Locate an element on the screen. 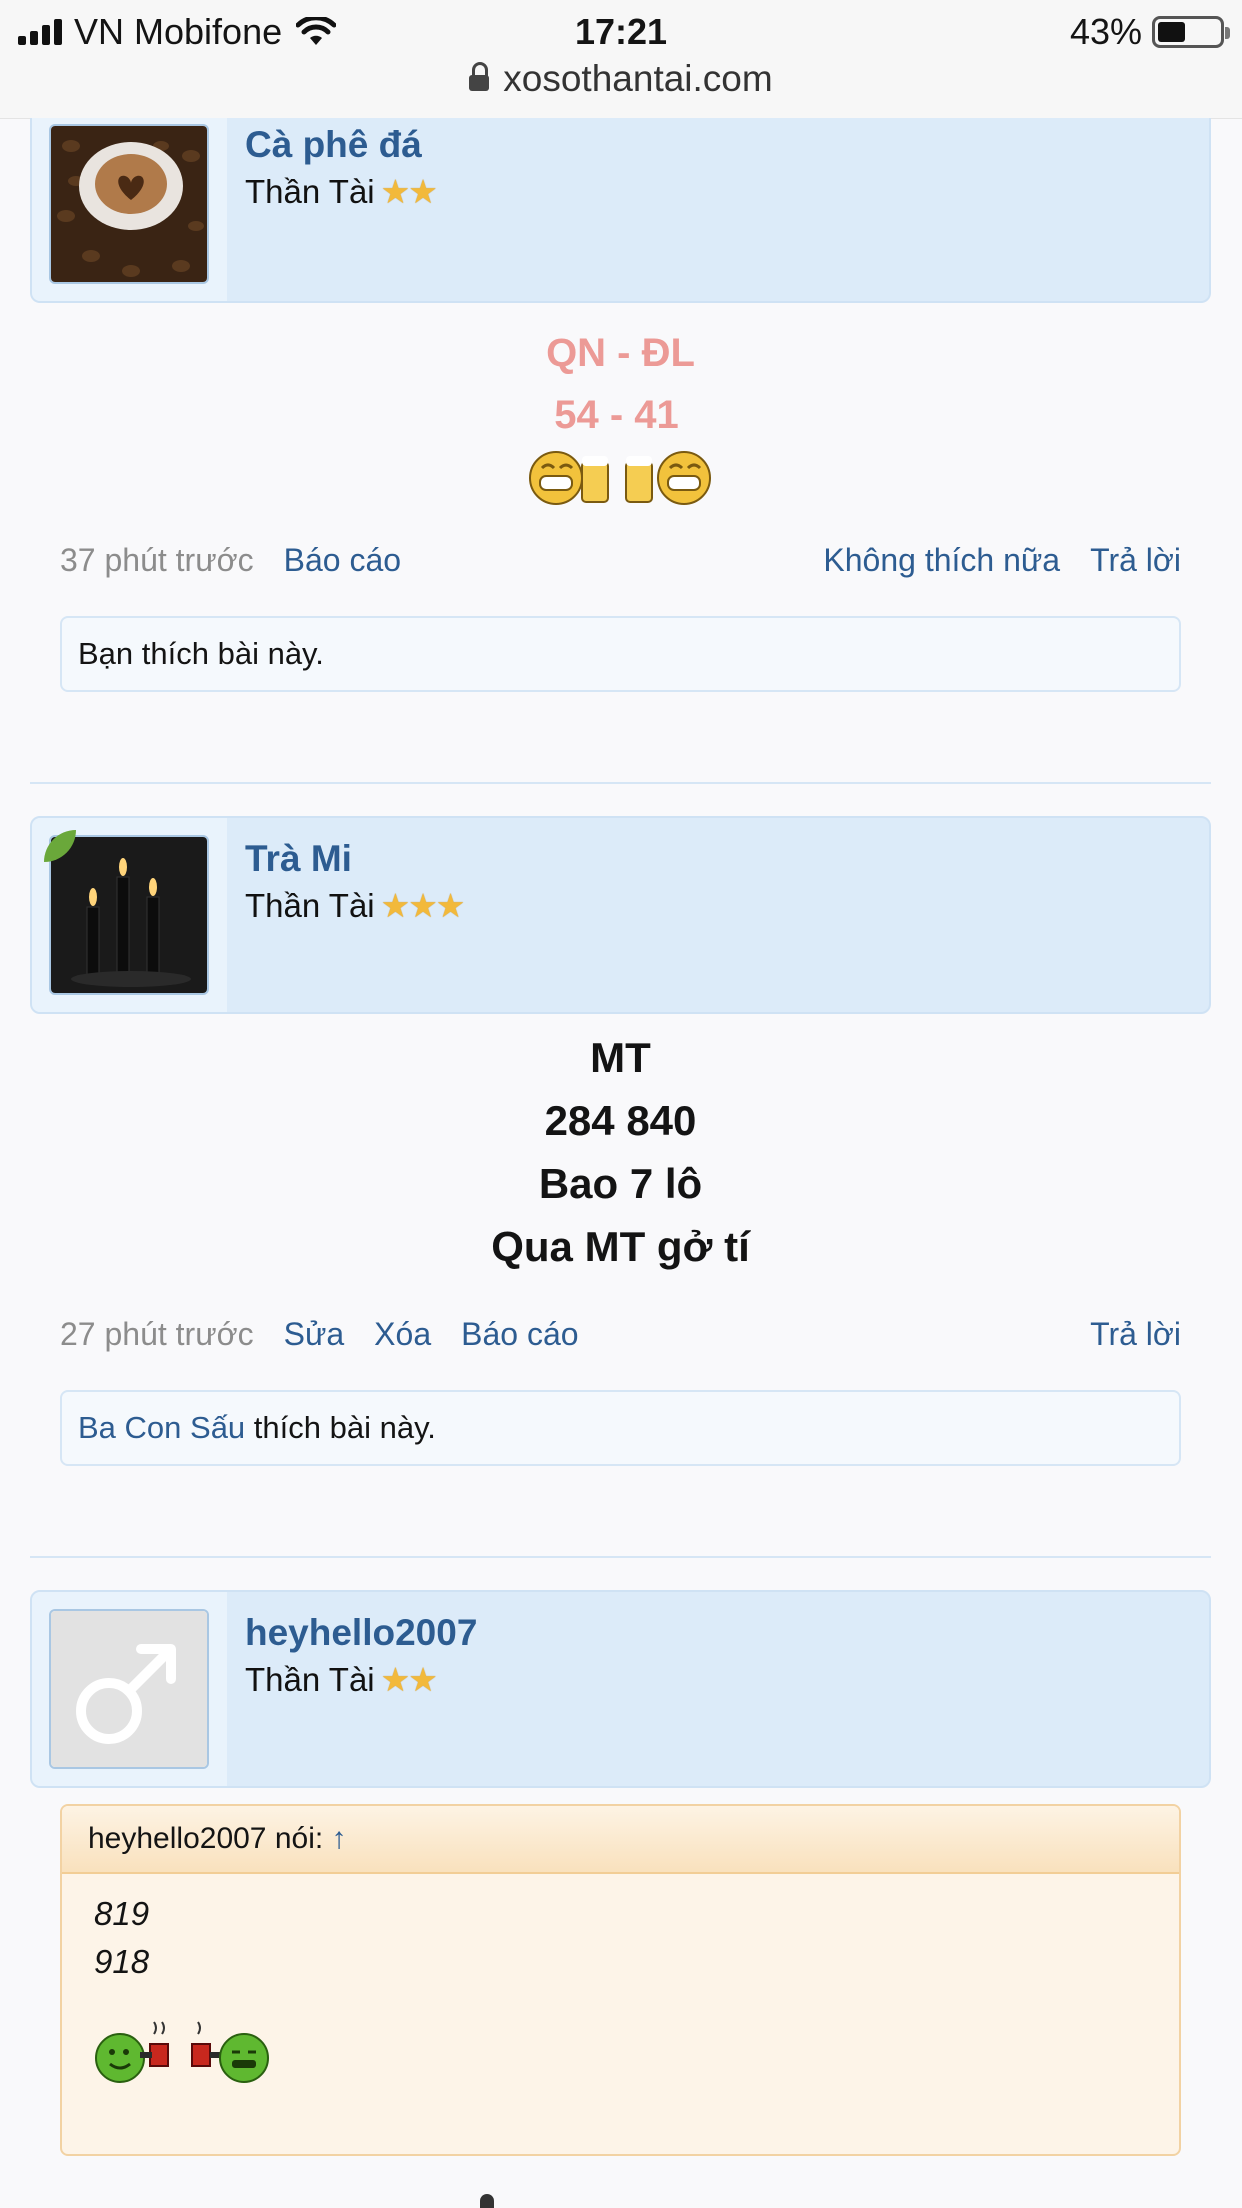 This screenshot has width=1242, height=2208. post-line: Bao 7 lô is located at coordinates (620, 1183).